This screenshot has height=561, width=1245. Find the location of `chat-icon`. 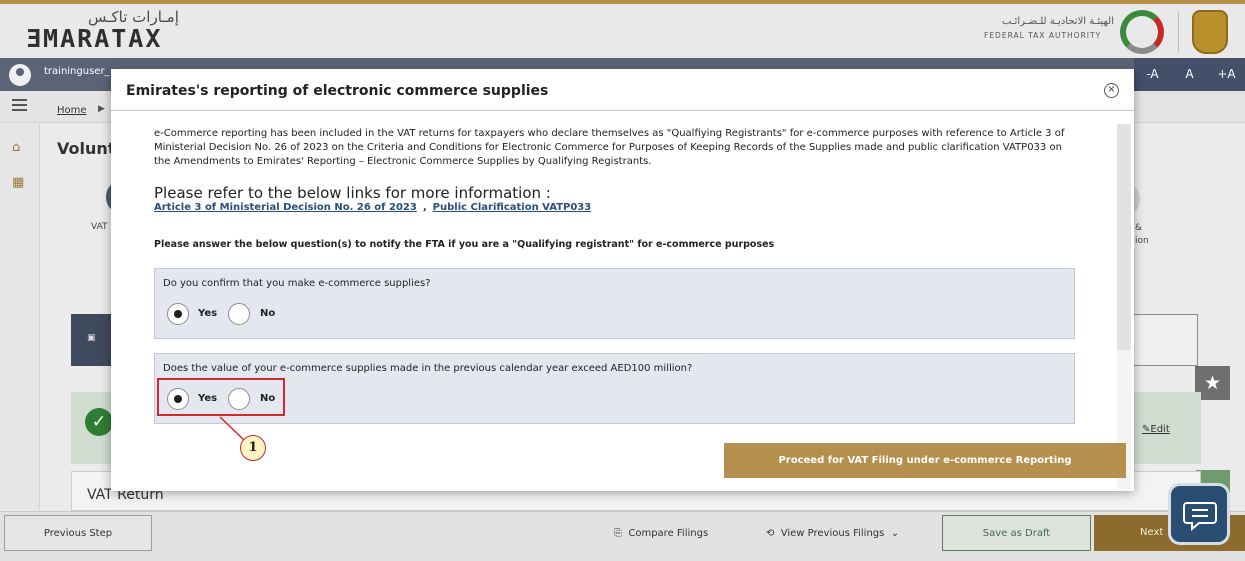

chat-icon is located at coordinates (1200, 517).